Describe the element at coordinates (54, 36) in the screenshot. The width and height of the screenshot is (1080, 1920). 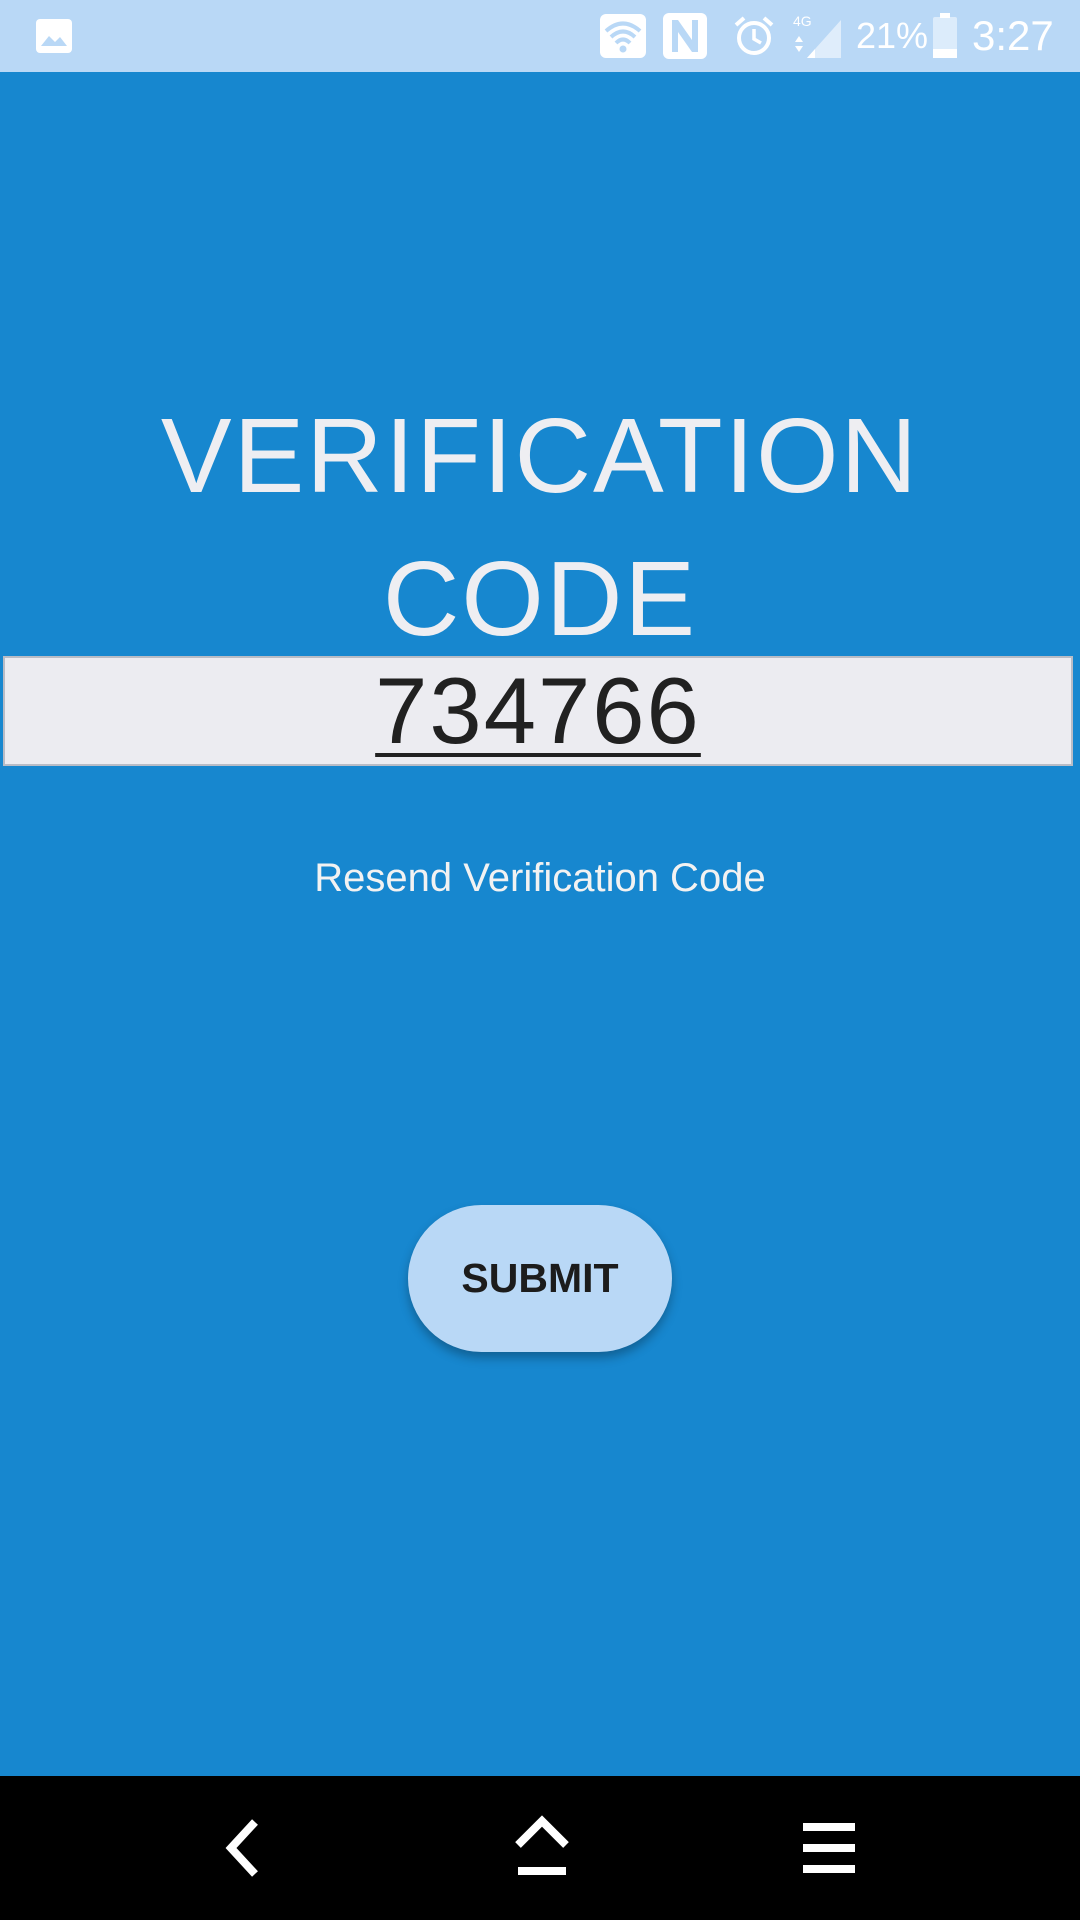
I see `gallery-icon` at that location.